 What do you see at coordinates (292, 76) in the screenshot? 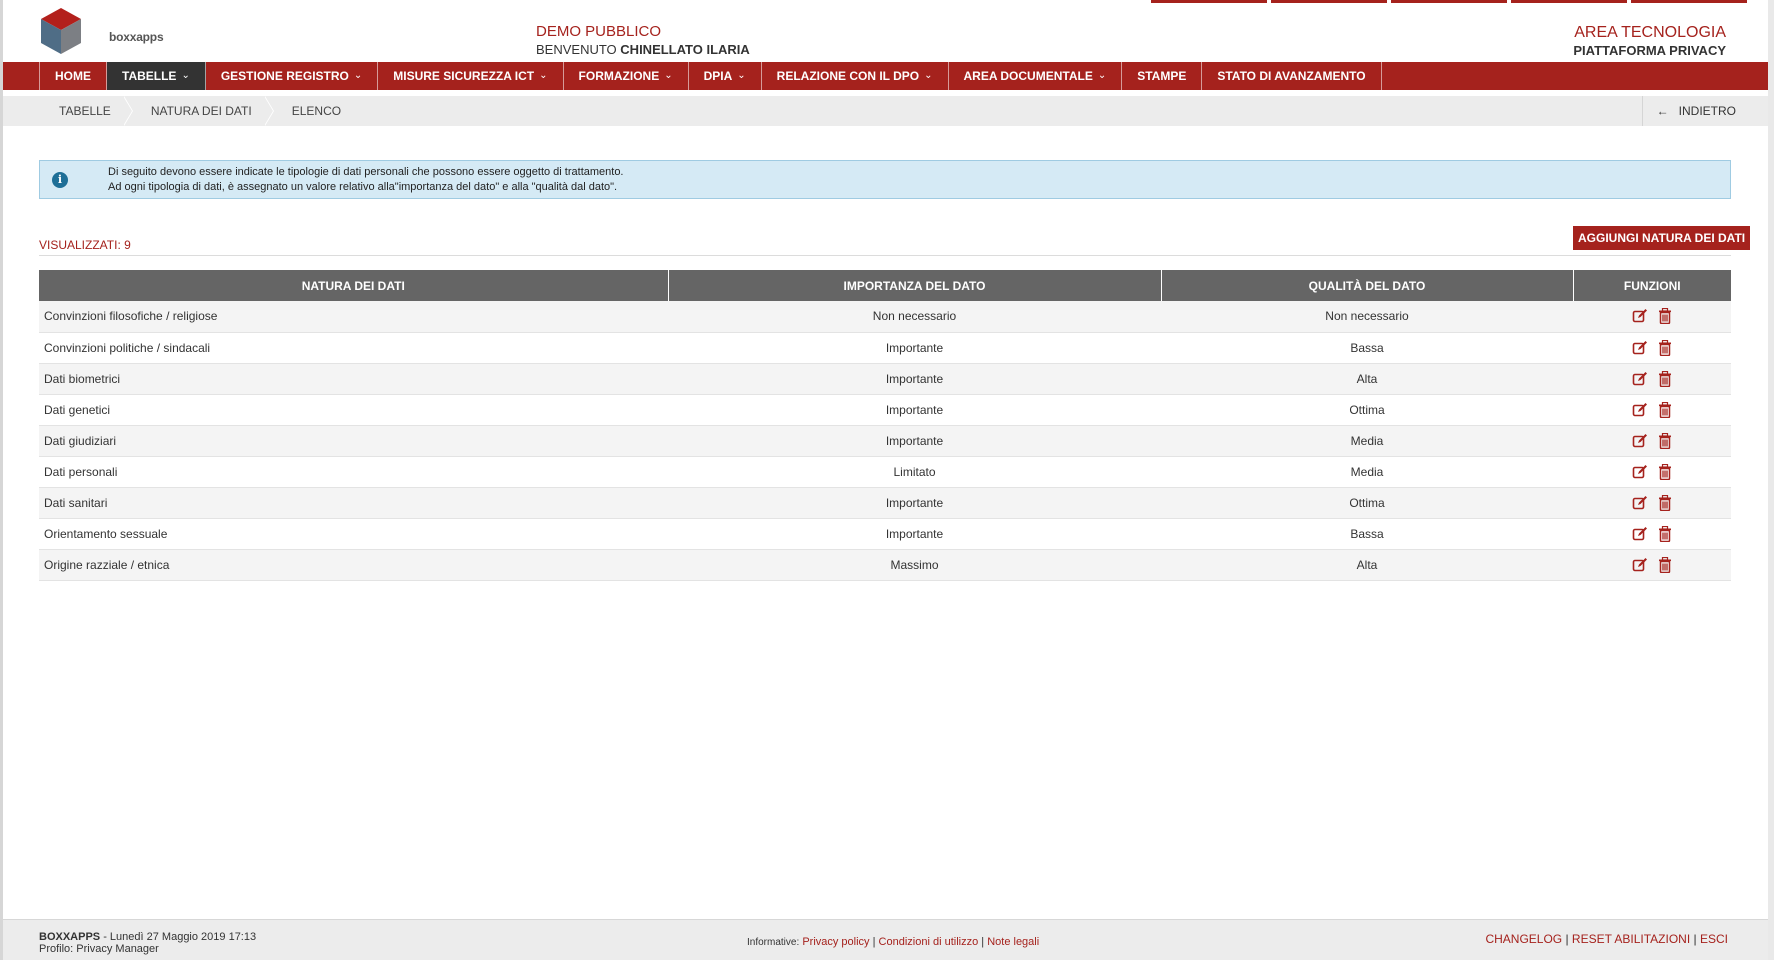
I see `nav-item-gestione-registro: GESTIONE REGISTRO ⌄` at bounding box center [292, 76].